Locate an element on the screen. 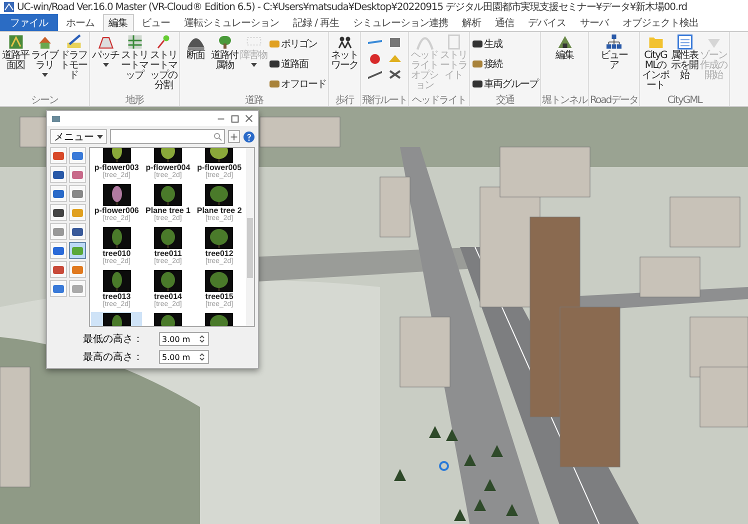  ribbon-tab: 記録 / 再生 is located at coordinates (316, 22).